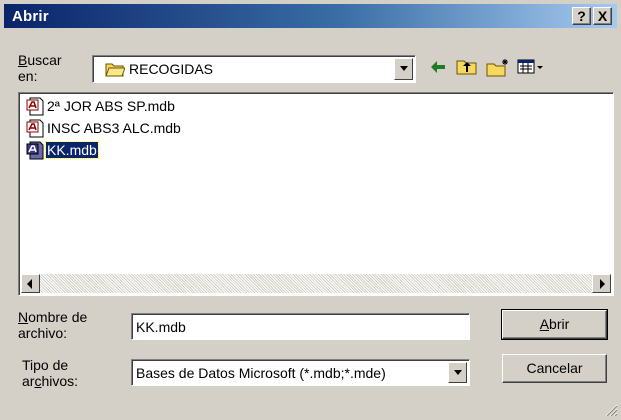 Image resolution: width=621 pixels, height=420 pixels. I want to click on close-icon: X, so click(602, 16).